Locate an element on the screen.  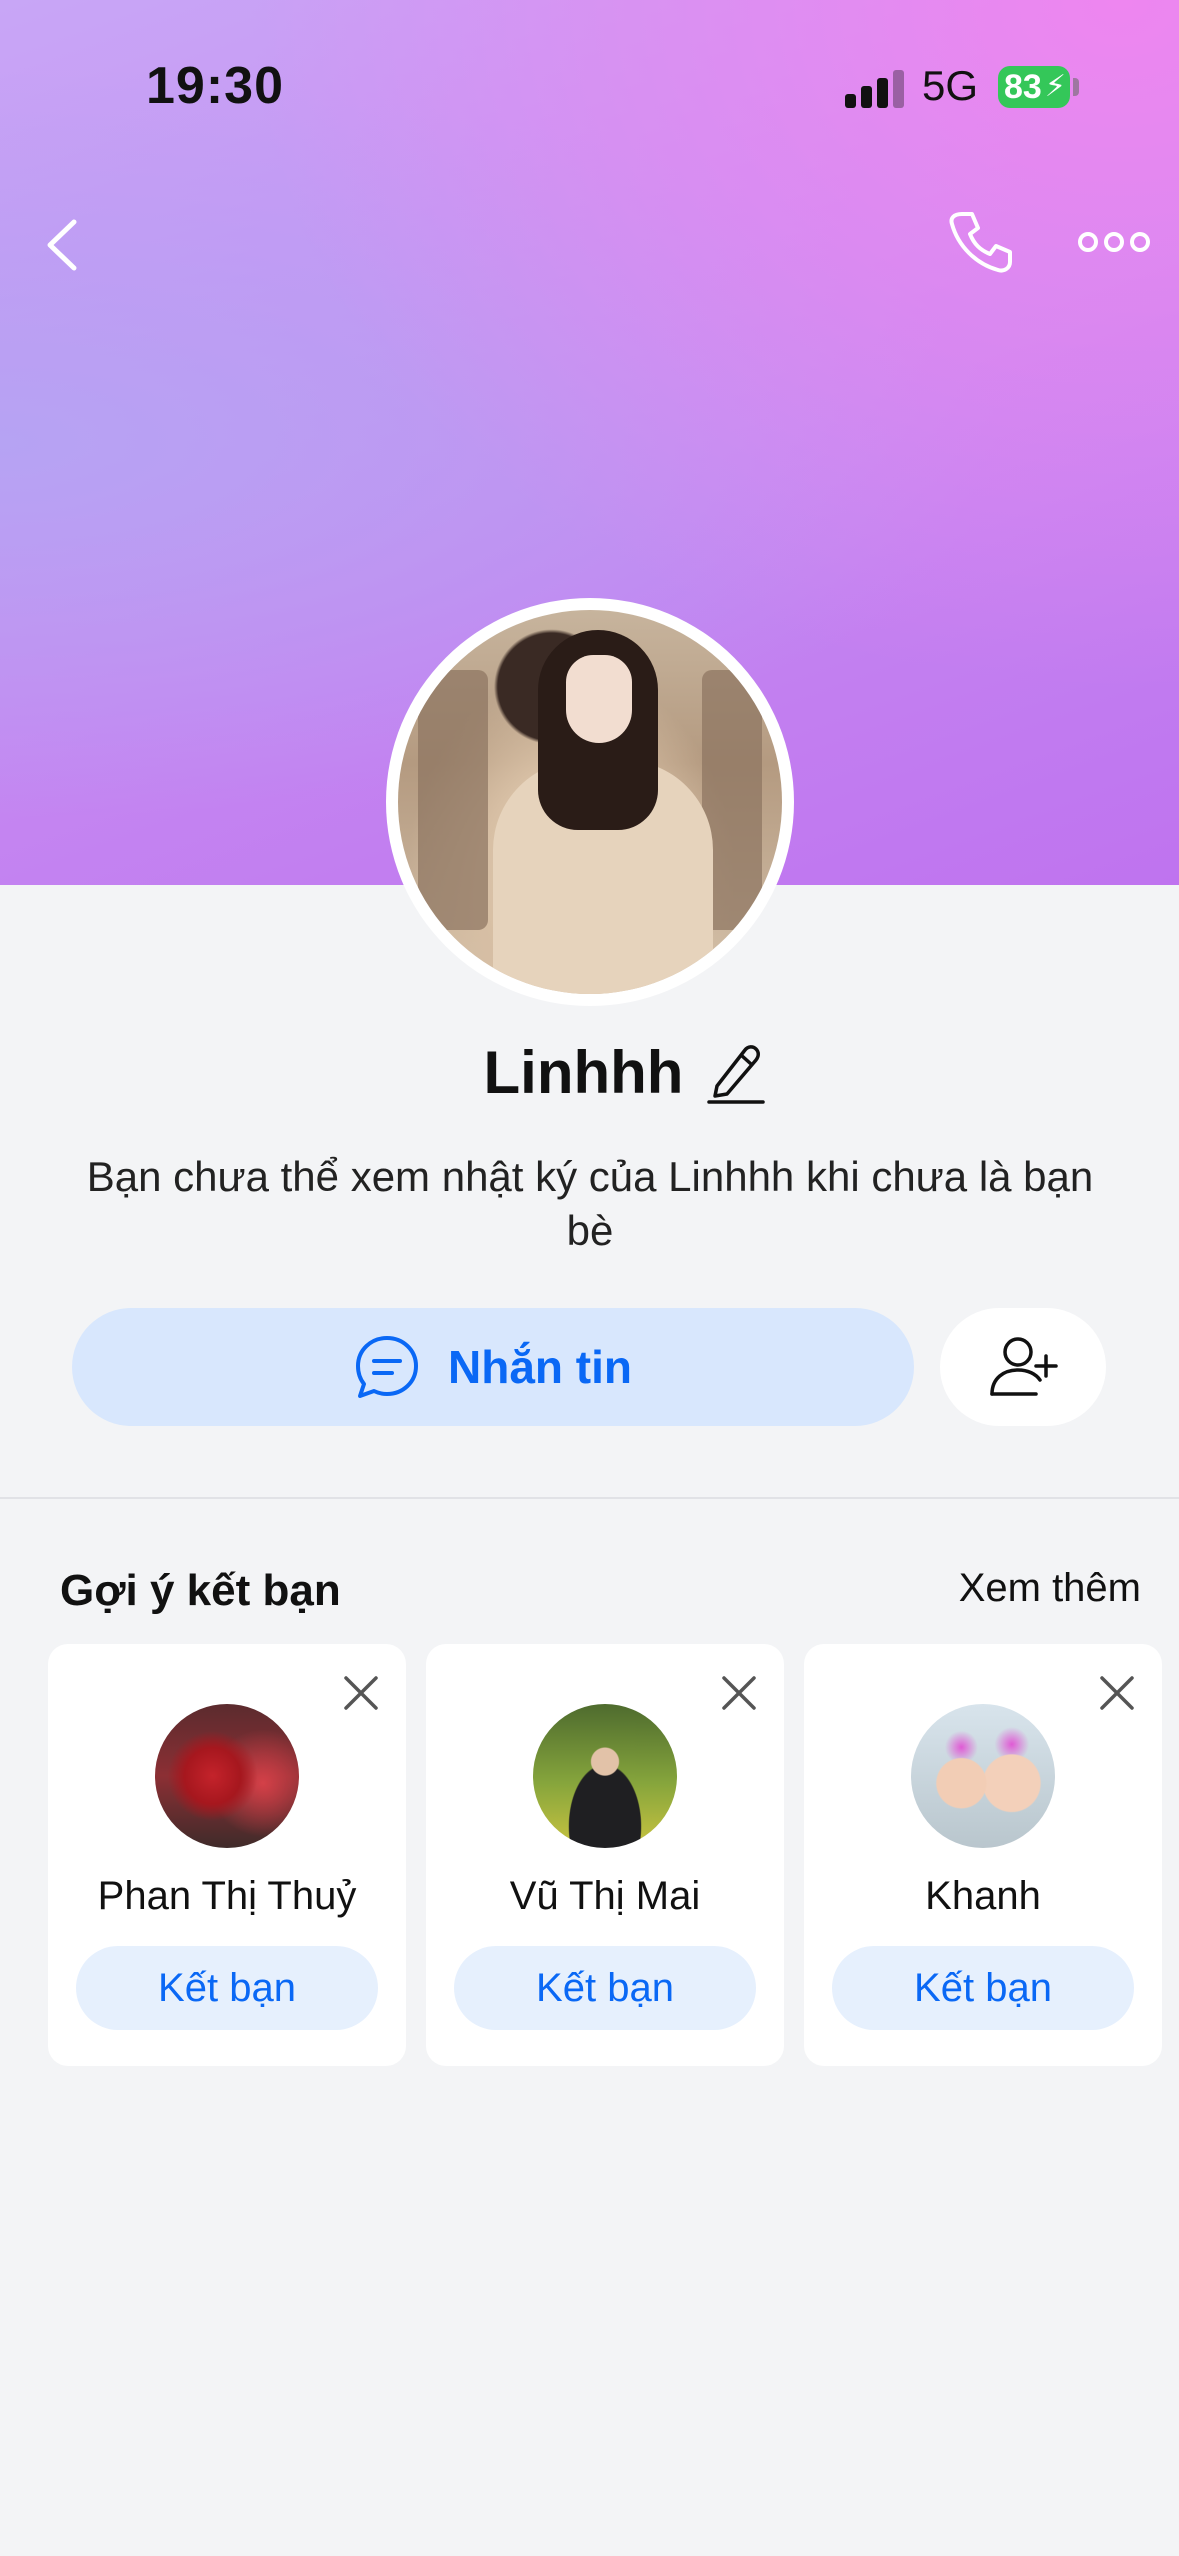
edit-name-icon is located at coordinates (736, 1073).